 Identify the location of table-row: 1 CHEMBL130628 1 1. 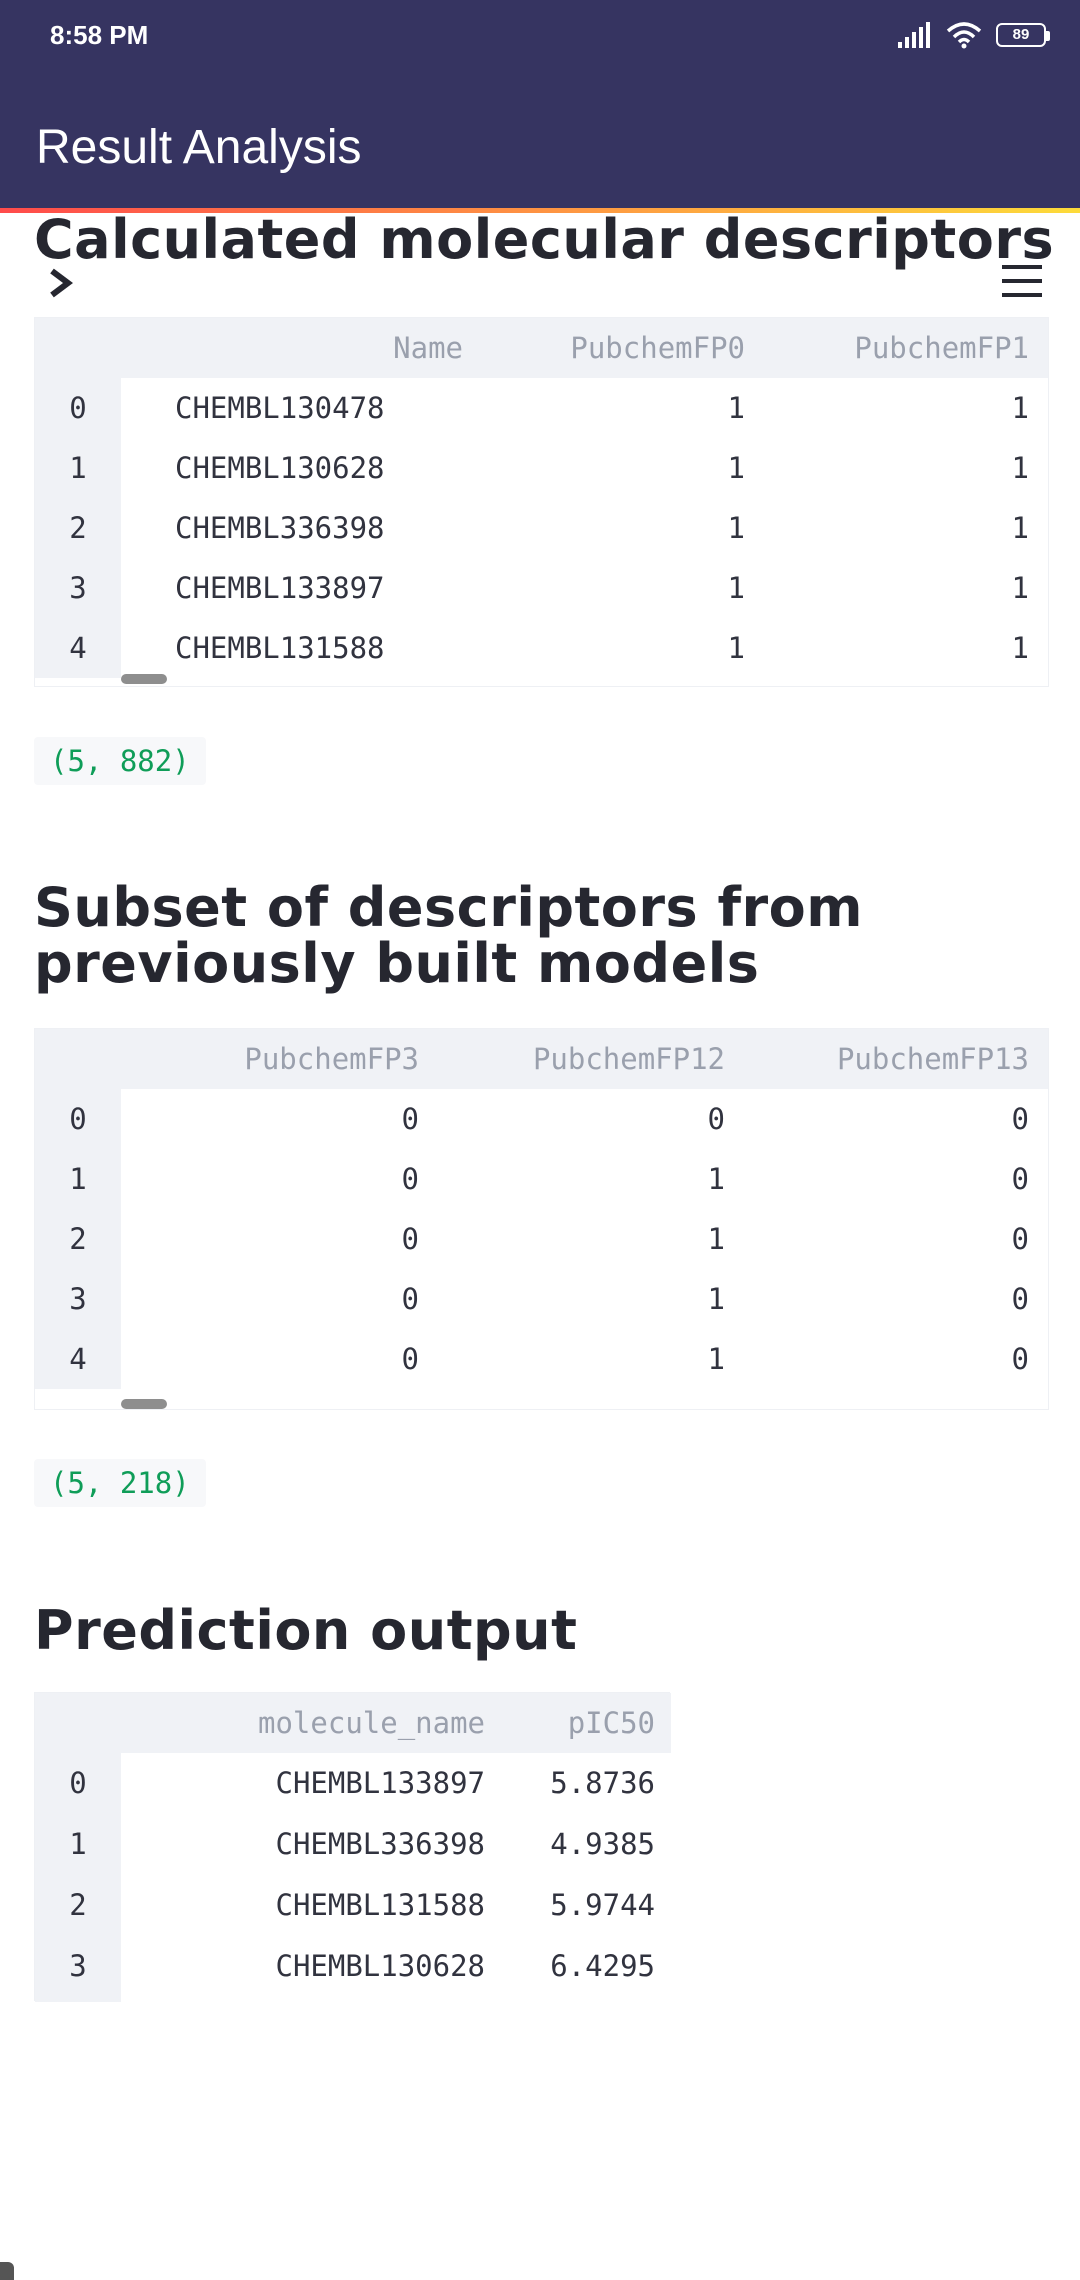
(541, 468).